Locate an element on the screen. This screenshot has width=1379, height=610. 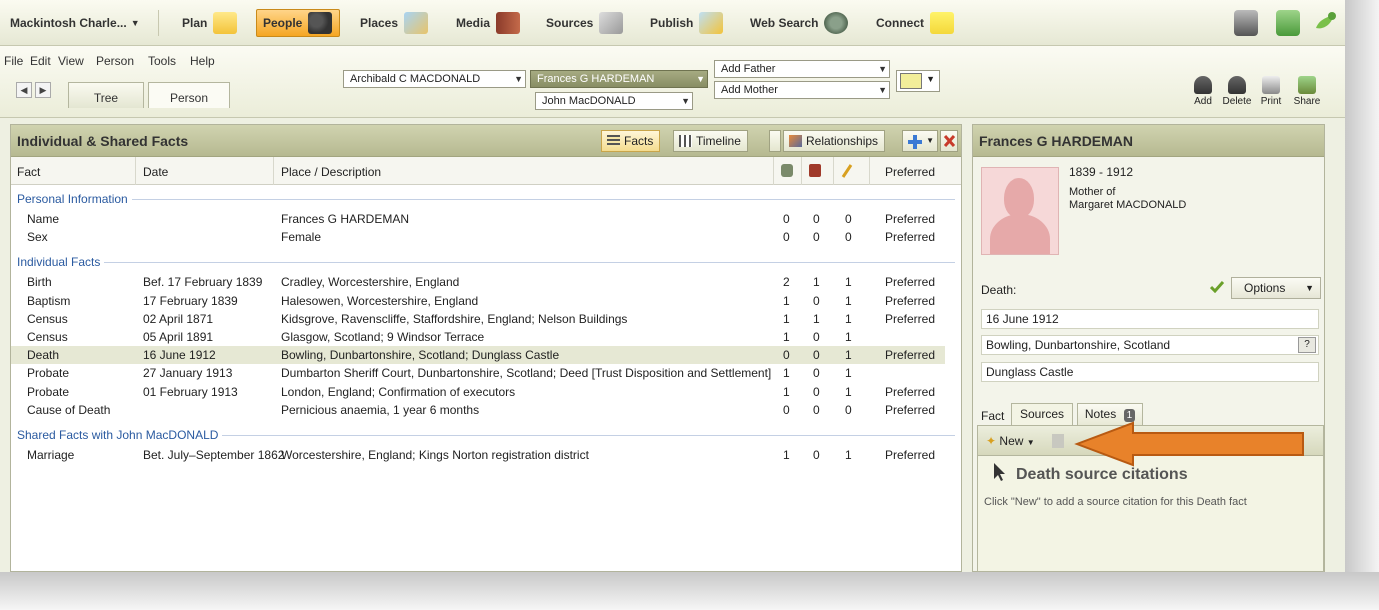
tree-sync-icon is located at coordinates (1288, 23).